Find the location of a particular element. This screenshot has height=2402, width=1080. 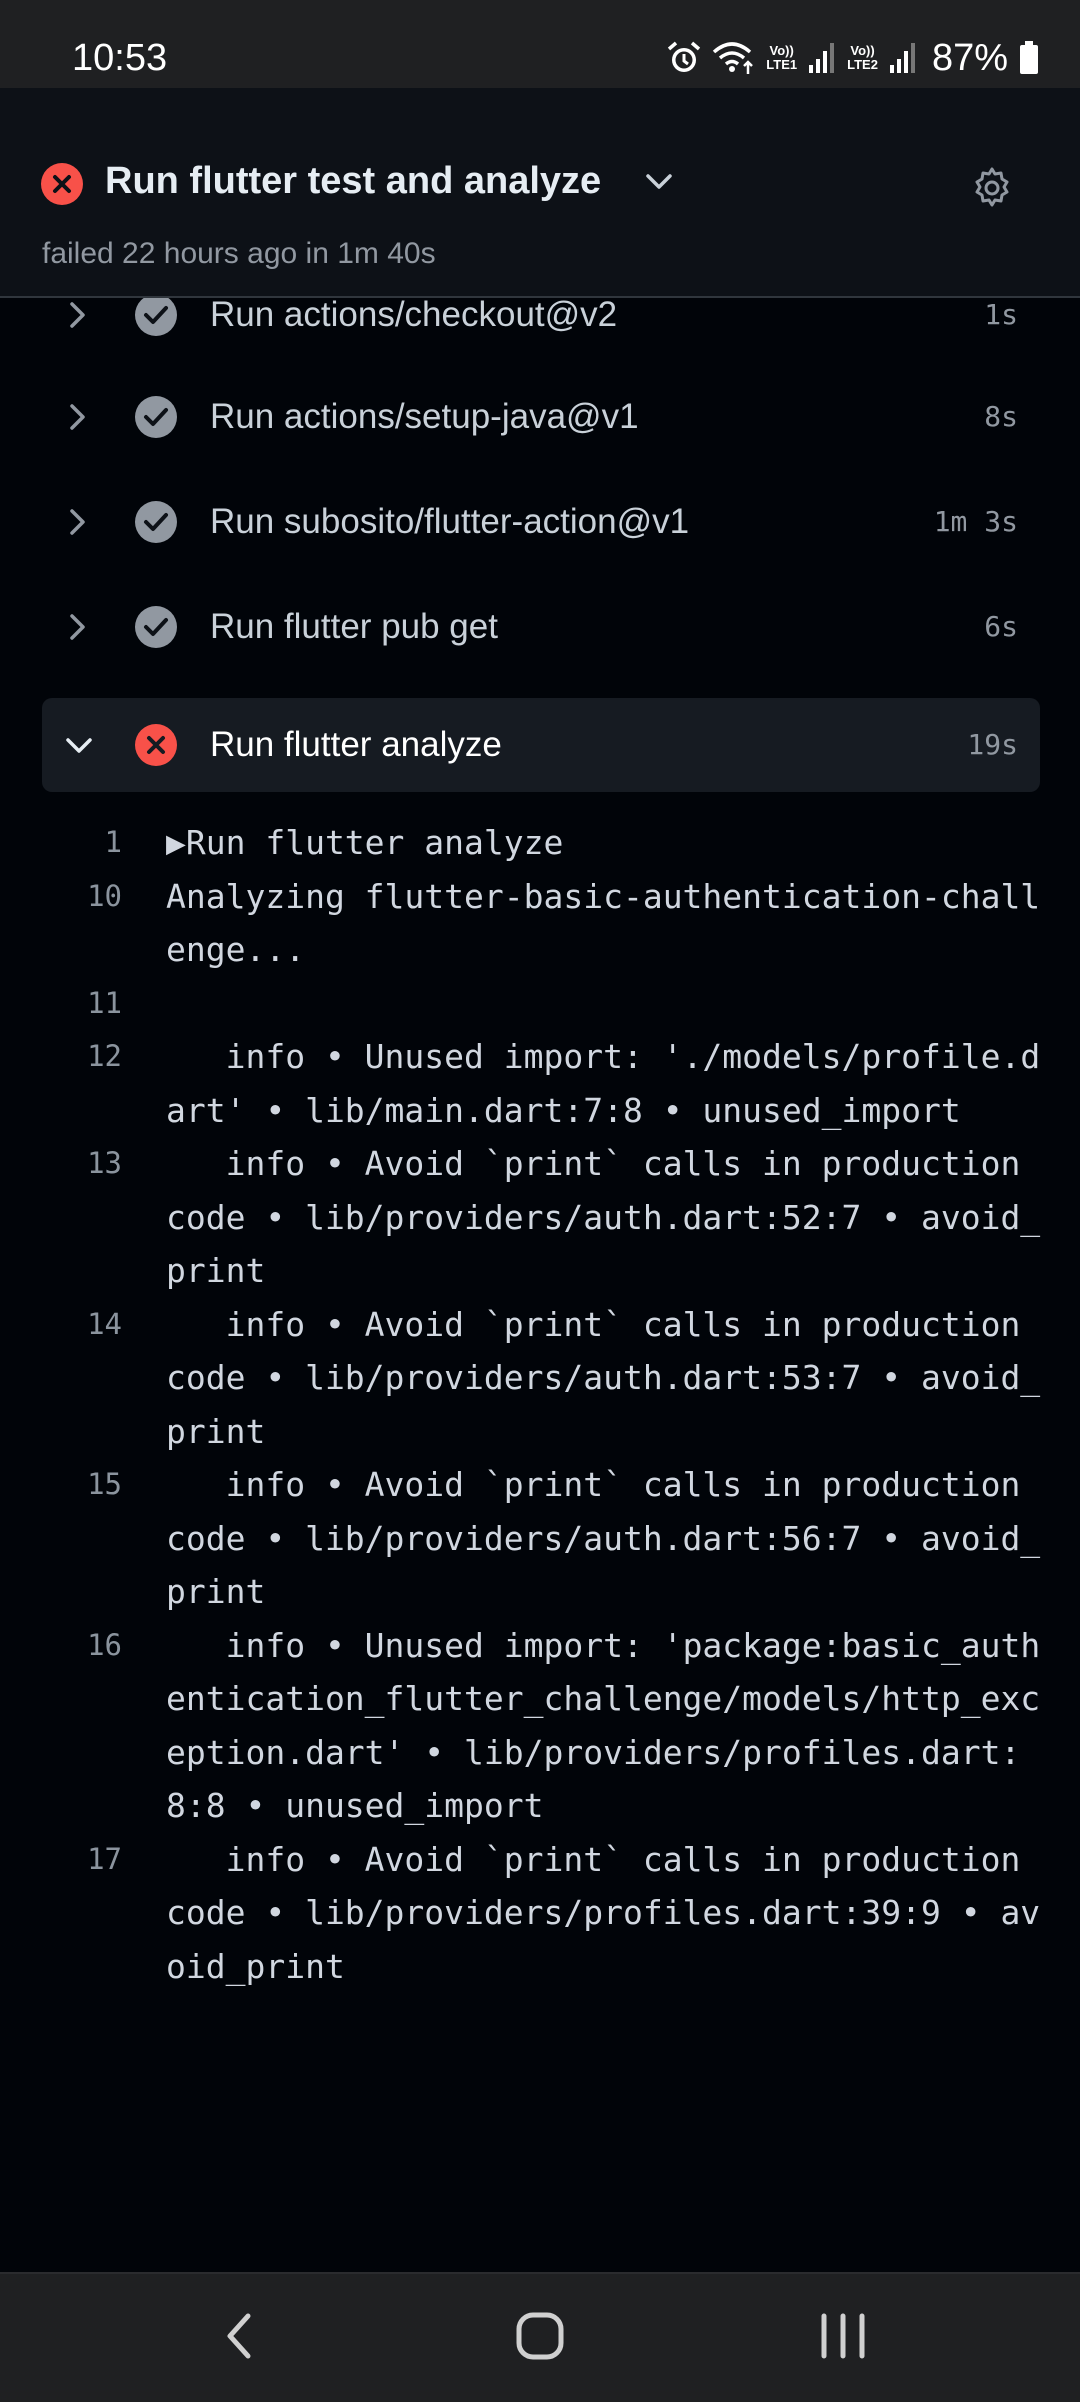

line-number: 11 is located at coordinates (104, 1002).